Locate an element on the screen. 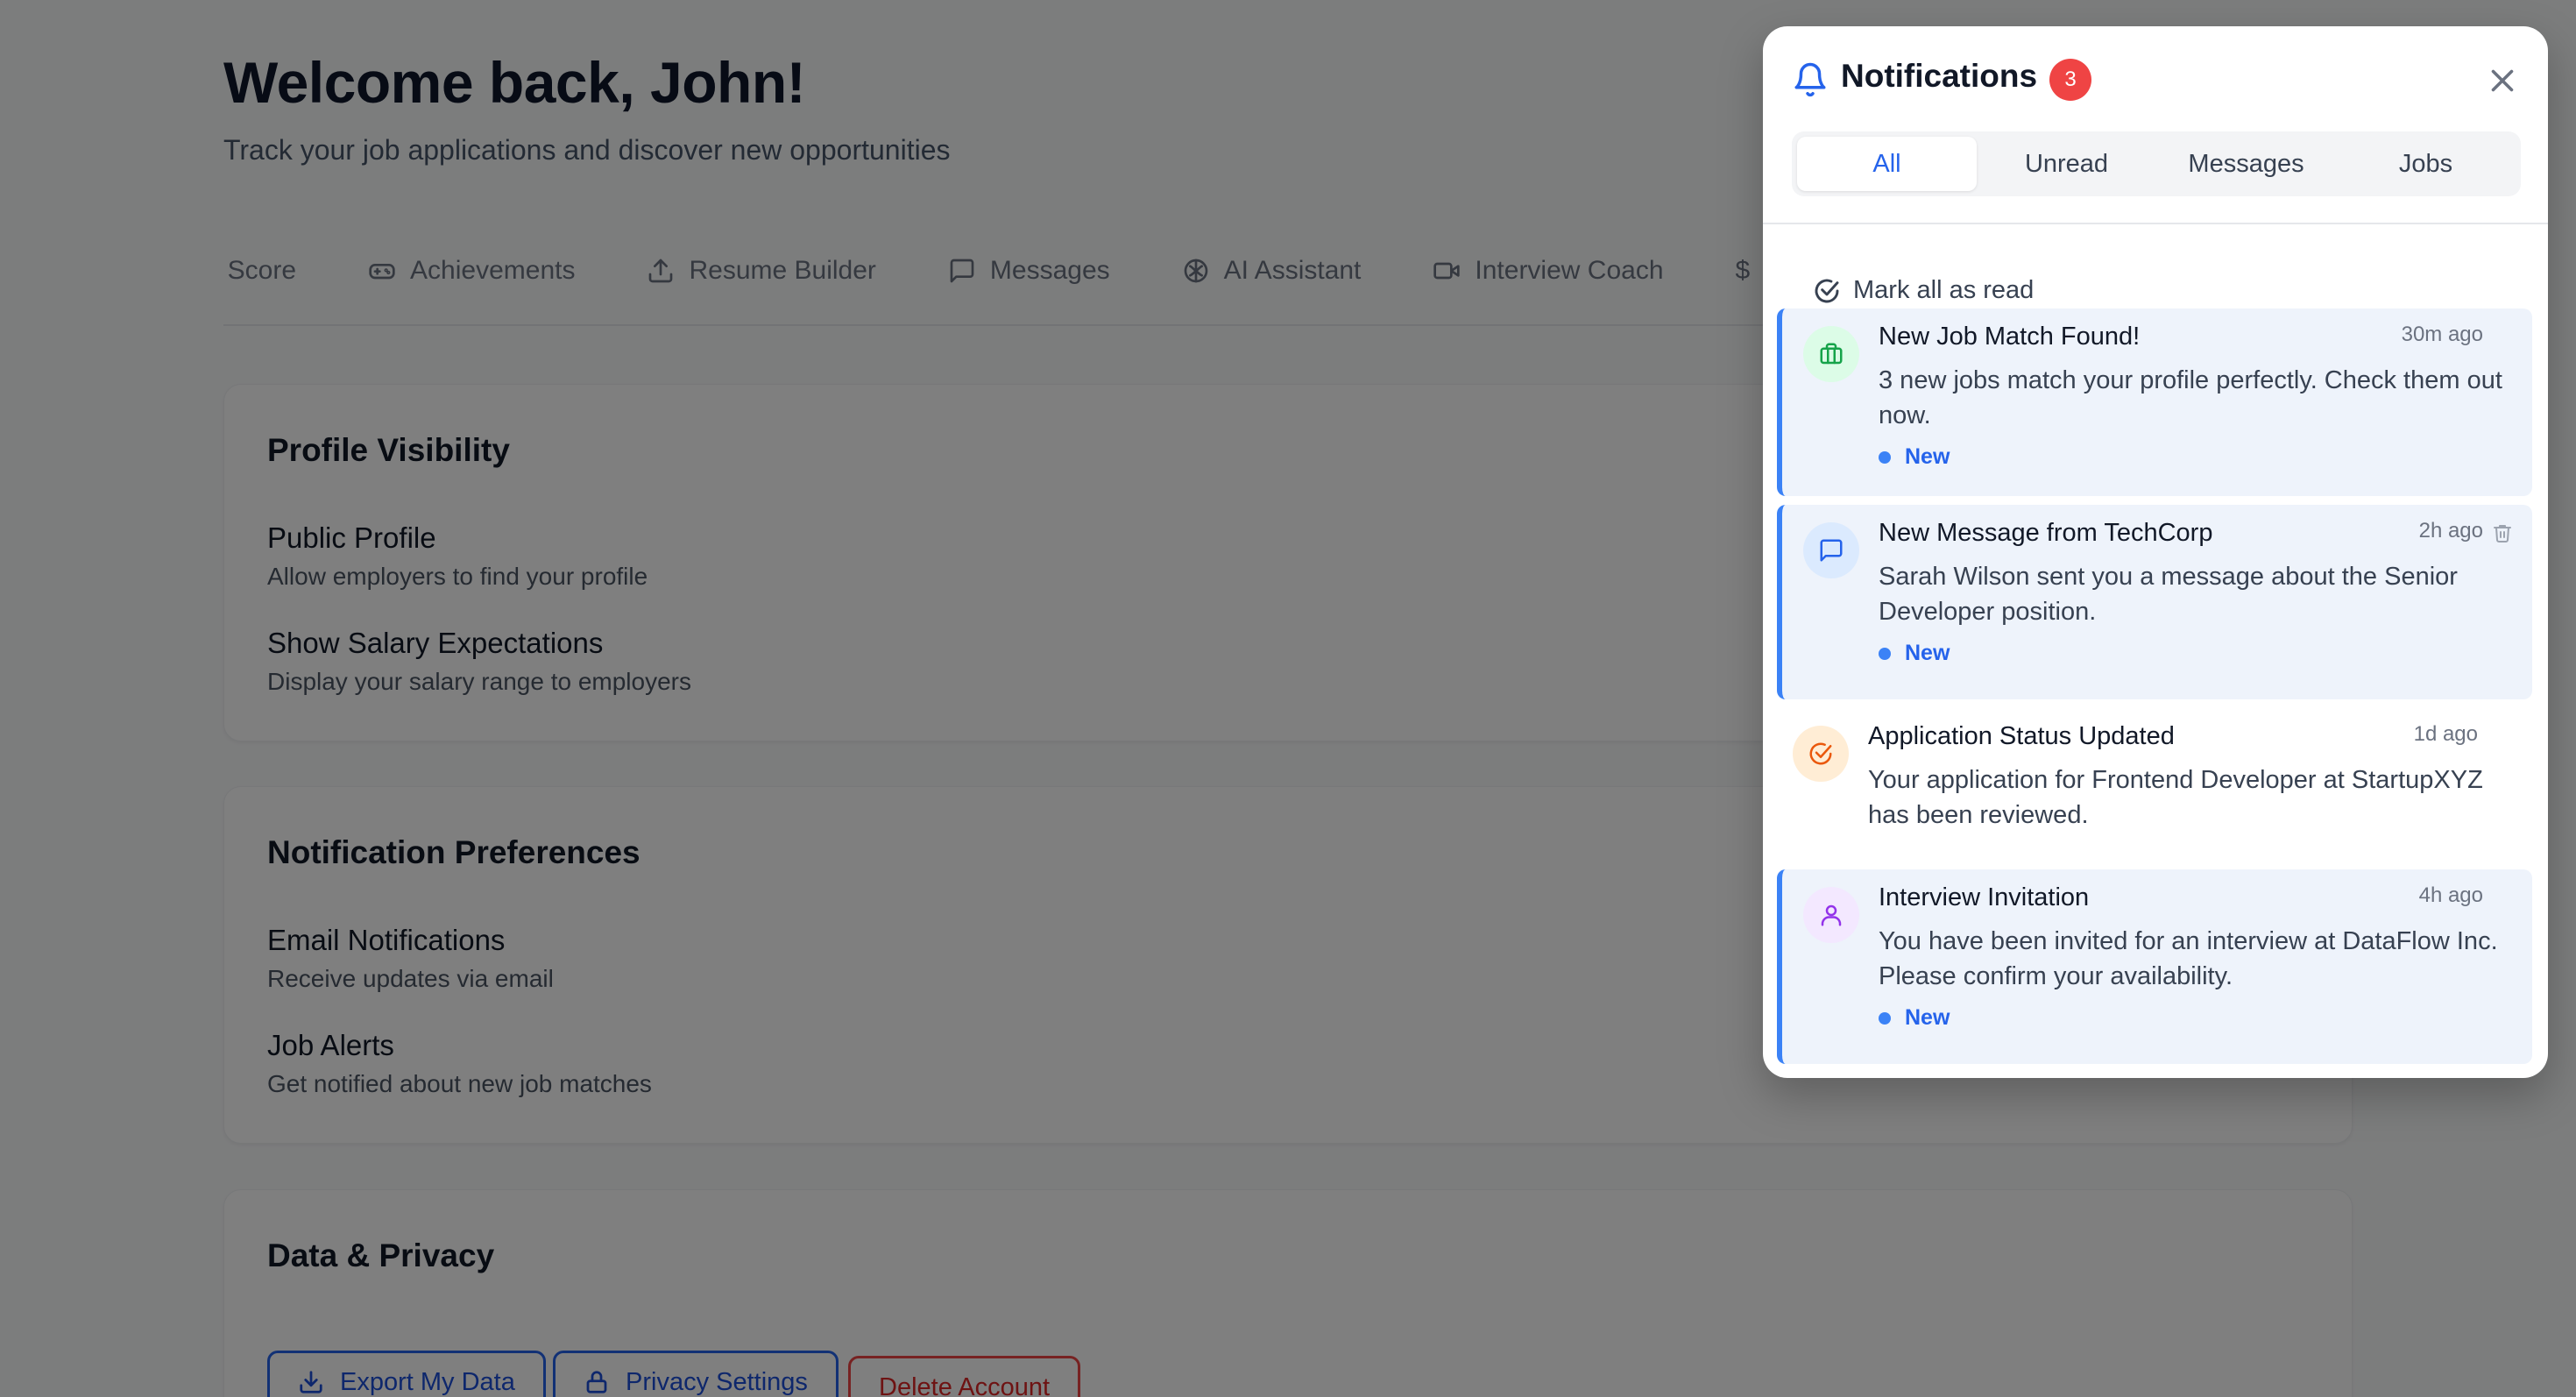 This screenshot has height=1397, width=2576. notification-time: 1d ago is located at coordinates (2445, 734).